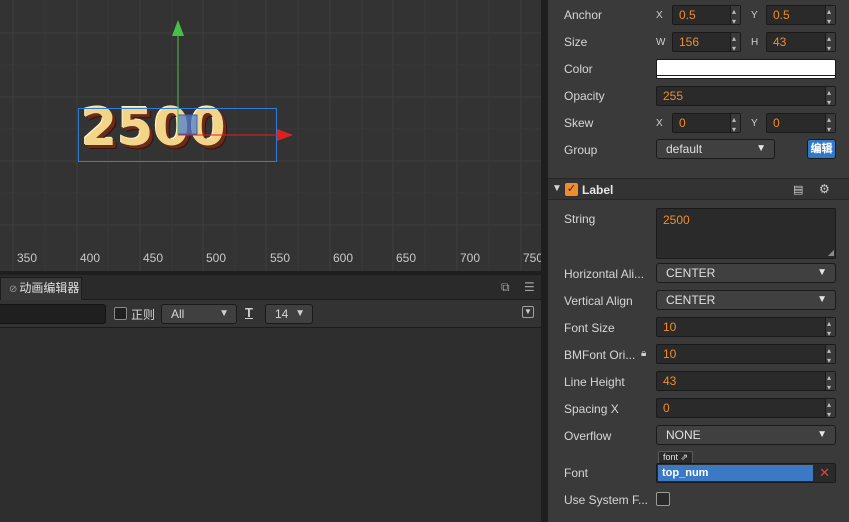 The height and width of the screenshot is (522, 849). I want to click on font-size-value: 10, so click(670, 327).